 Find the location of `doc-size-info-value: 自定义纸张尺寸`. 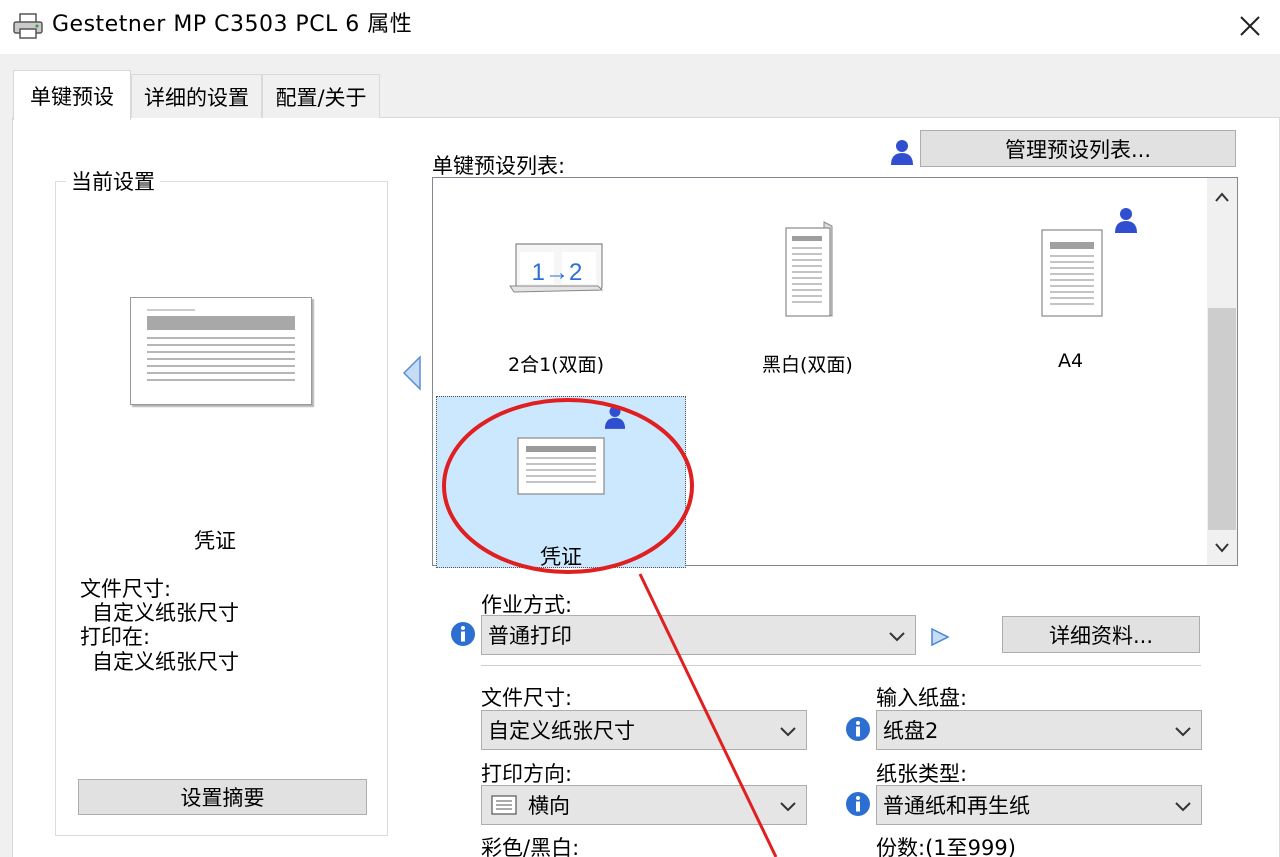

doc-size-info-value: 自定义纸张尺寸 is located at coordinates (165, 613).